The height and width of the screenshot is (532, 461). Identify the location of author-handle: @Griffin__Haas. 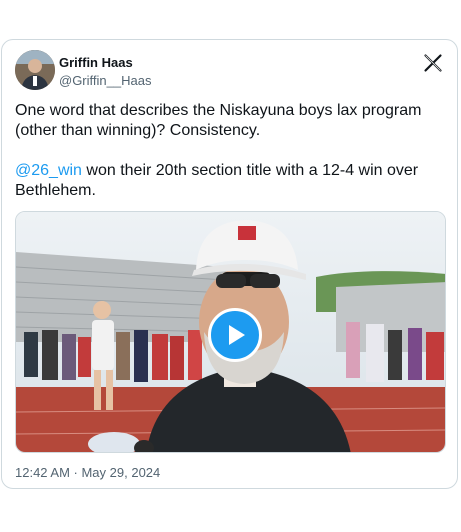
(105, 80).